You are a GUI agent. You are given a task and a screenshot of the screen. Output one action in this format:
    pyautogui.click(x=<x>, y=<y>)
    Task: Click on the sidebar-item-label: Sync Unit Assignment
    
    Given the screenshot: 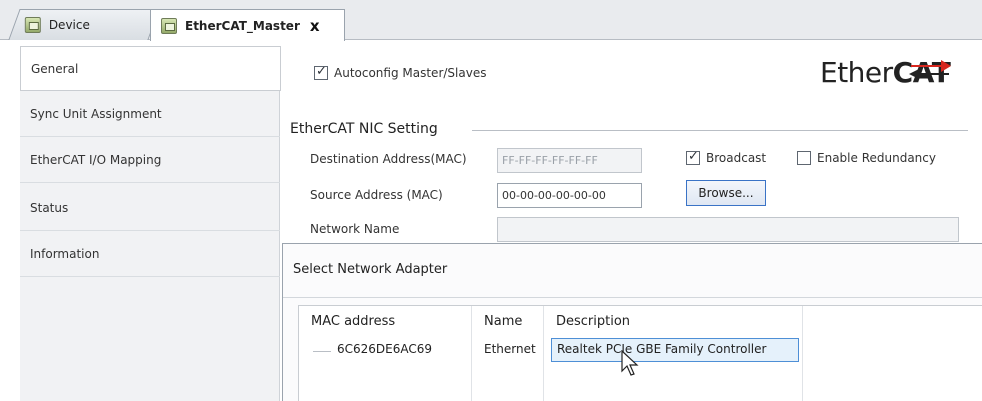 What is the action you would take?
    pyautogui.click(x=96, y=114)
    